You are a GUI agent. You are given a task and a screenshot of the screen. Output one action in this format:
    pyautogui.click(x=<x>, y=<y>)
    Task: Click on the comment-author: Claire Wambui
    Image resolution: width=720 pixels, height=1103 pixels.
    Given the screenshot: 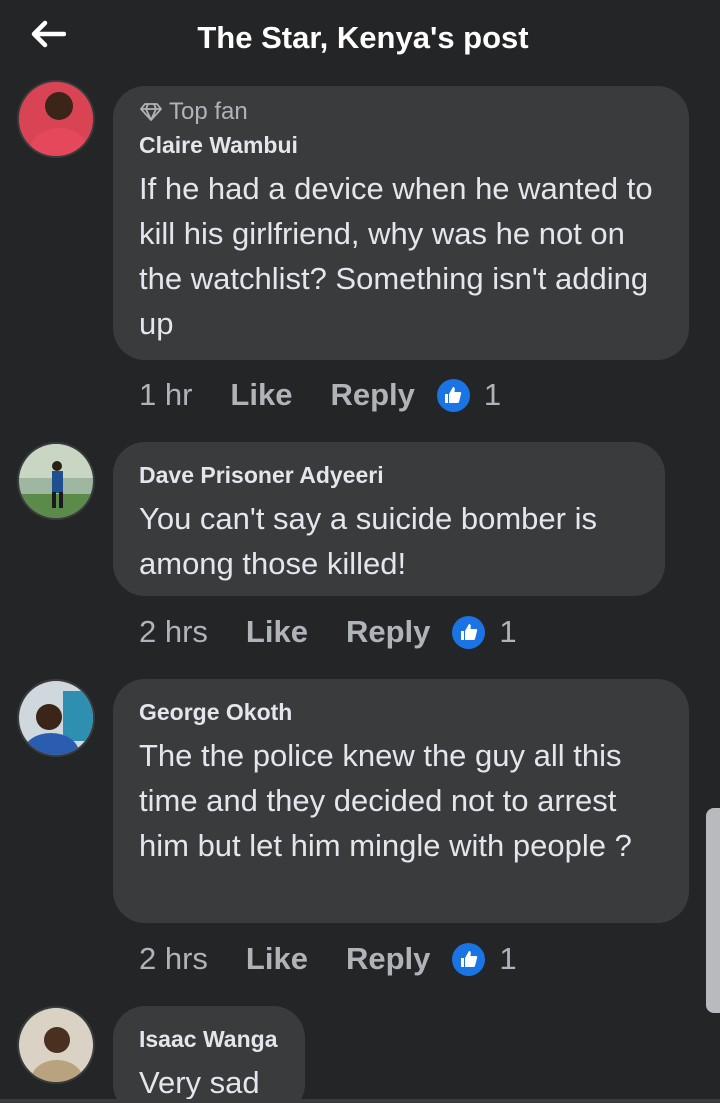 What is the action you would take?
    pyautogui.click(x=401, y=145)
    